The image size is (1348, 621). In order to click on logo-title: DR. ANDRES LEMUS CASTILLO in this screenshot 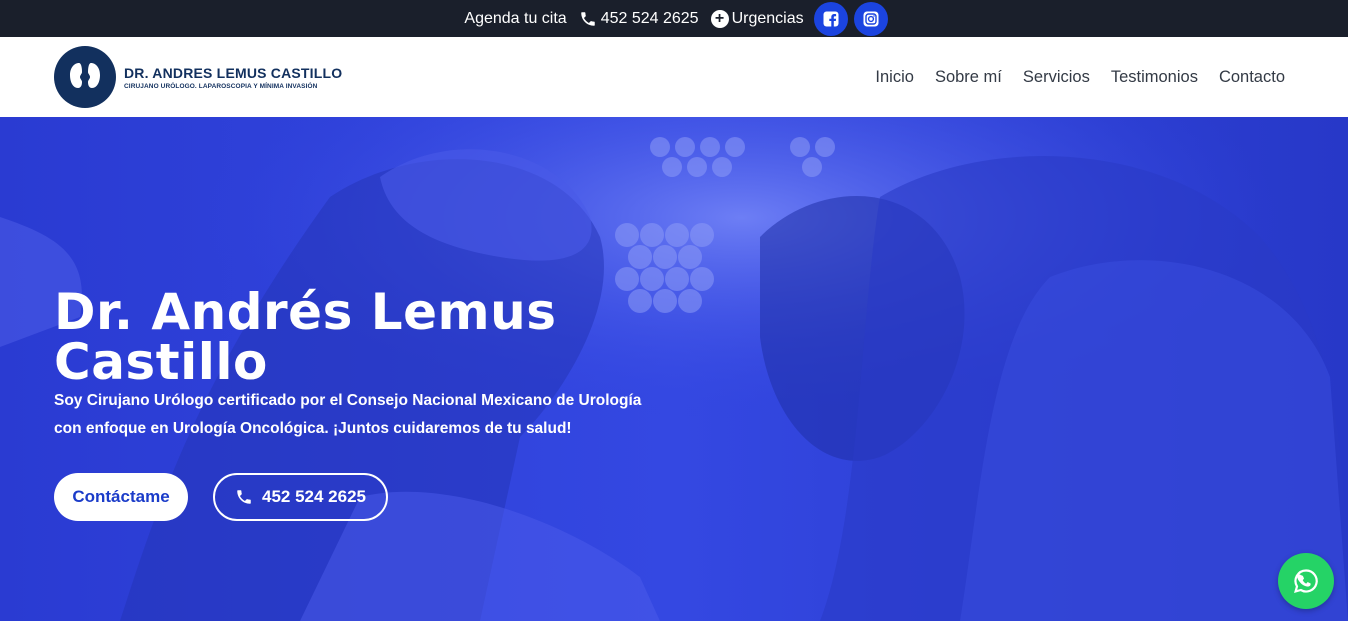, I will do `click(233, 72)`.